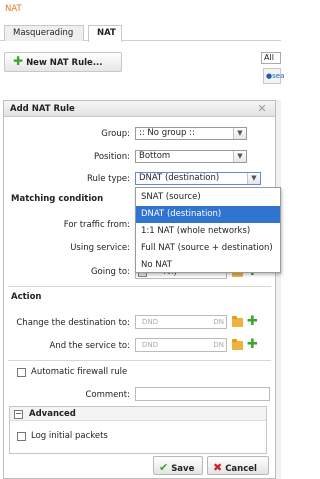 The image size is (320, 479). What do you see at coordinates (52, 414) in the screenshot?
I see `advanced-title: Advanced` at bounding box center [52, 414].